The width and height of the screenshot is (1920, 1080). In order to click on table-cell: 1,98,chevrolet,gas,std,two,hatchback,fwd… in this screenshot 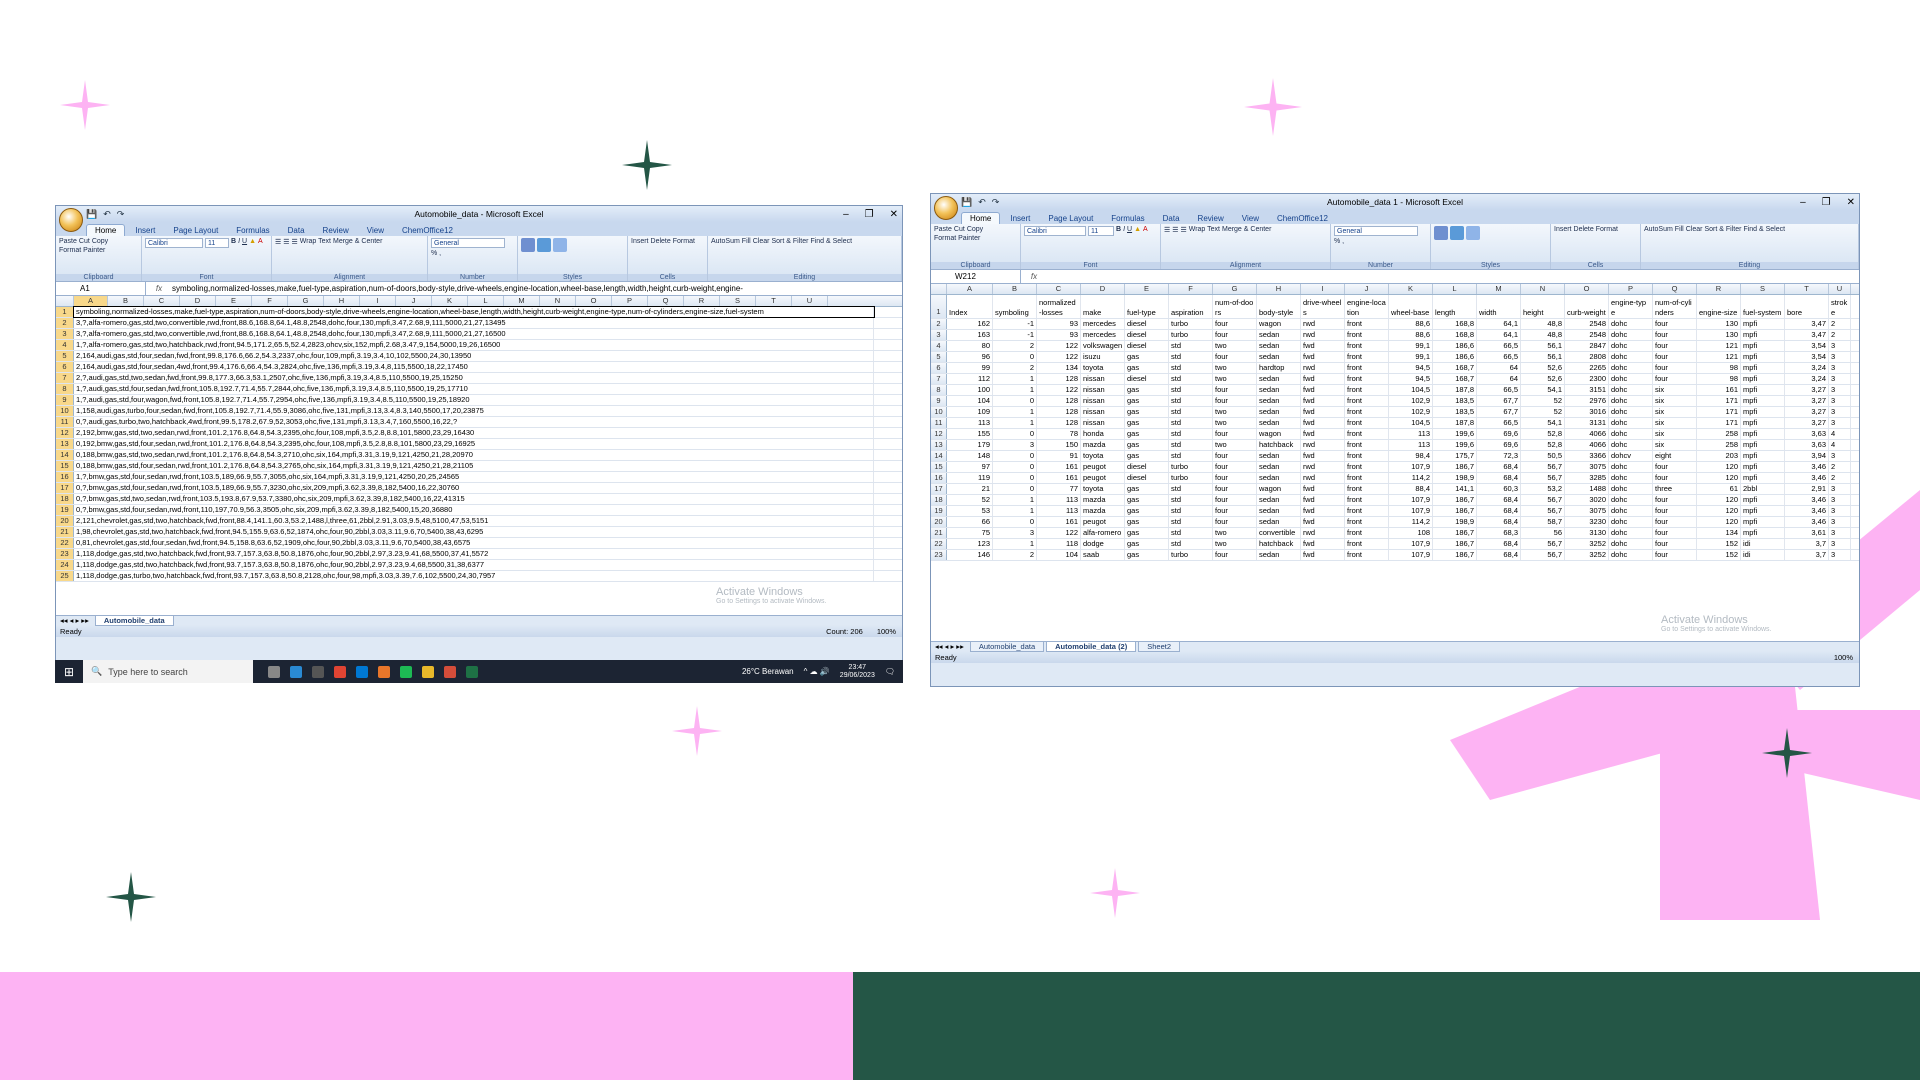, I will do `click(474, 532)`.